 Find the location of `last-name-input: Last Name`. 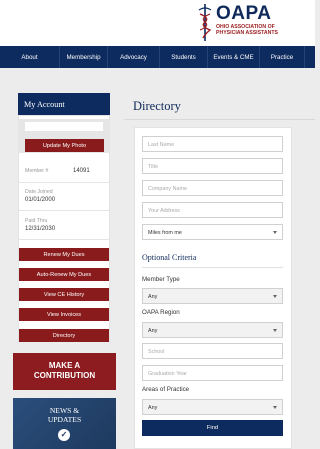

last-name-input: Last Name is located at coordinates (212, 144).